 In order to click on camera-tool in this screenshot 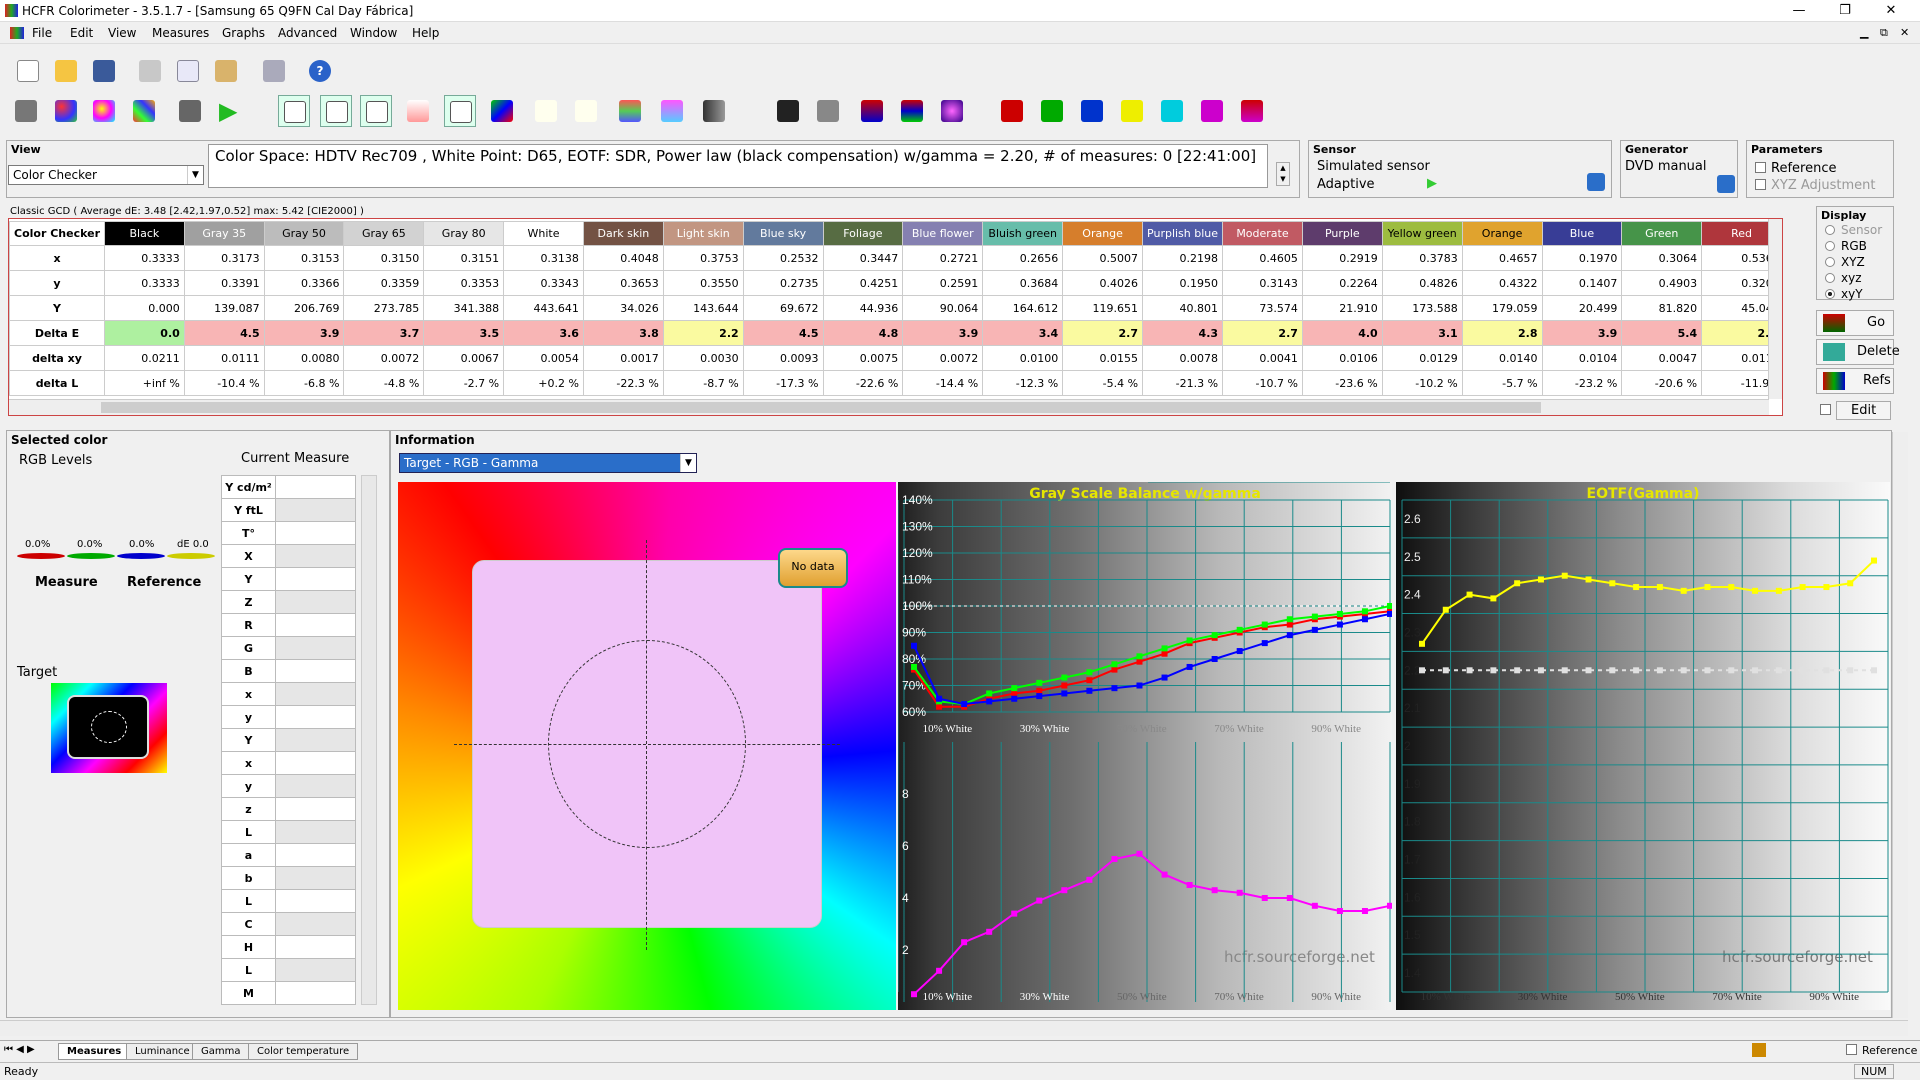, I will do `click(190, 111)`.